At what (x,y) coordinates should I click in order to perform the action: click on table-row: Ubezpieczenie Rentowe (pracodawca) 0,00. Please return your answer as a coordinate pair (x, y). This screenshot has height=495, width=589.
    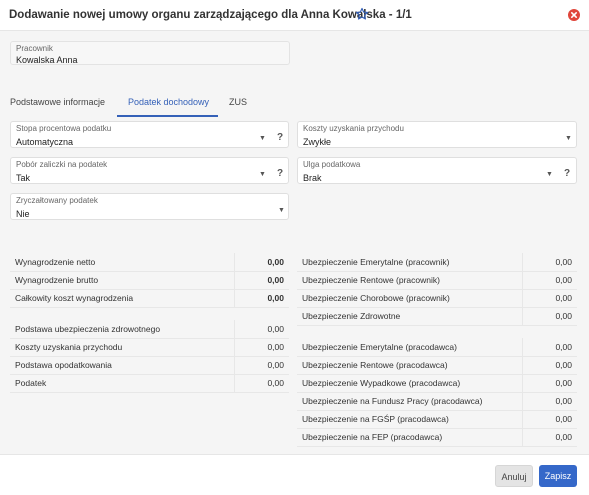
    Looking at the image, I should click on (437, 365).